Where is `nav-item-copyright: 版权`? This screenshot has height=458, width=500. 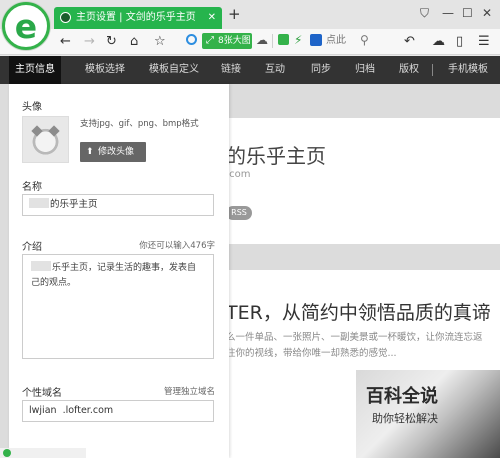
nav-item-copyright: 版权 is located at coordinates (409, 70).